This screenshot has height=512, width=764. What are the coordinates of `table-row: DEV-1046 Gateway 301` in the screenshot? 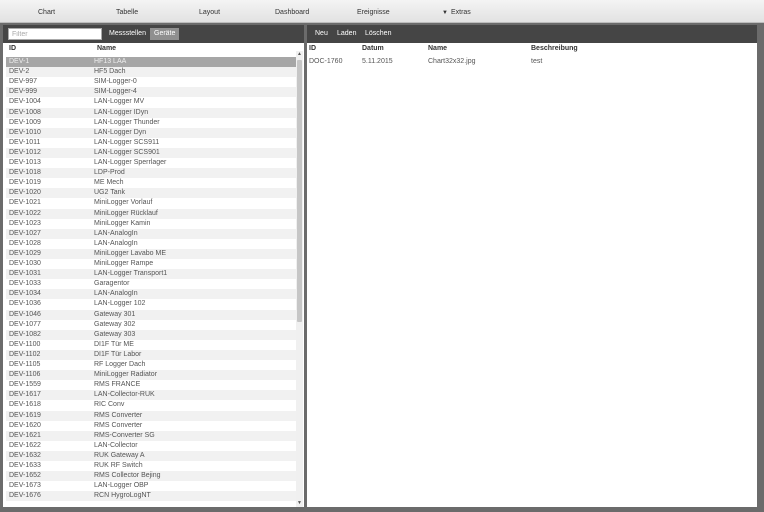 It's located at (151, 314).